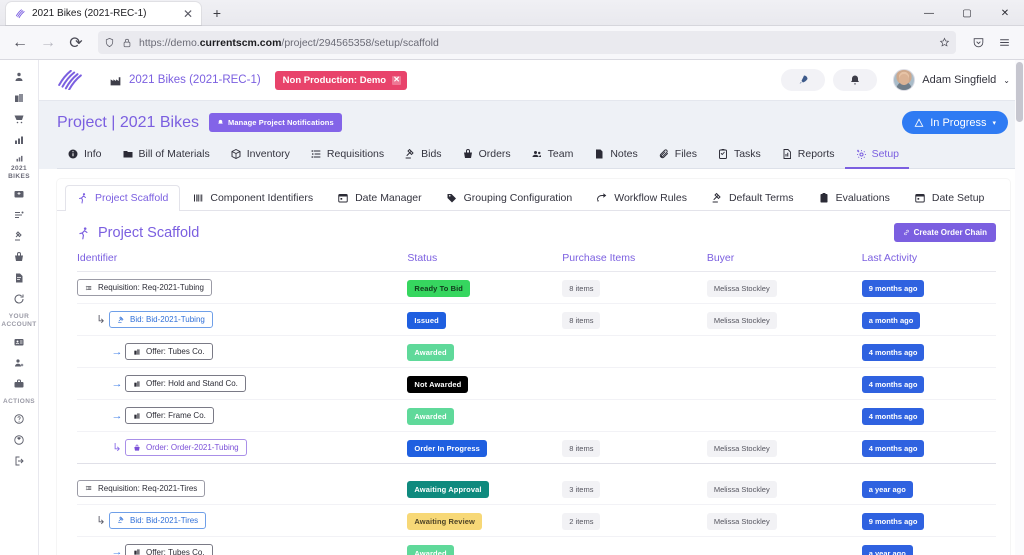 This screenshot has width=1024, height=555. Describe the element at coordinates (978, 43) in the screenshot. I see `pocket-icon` at that location.